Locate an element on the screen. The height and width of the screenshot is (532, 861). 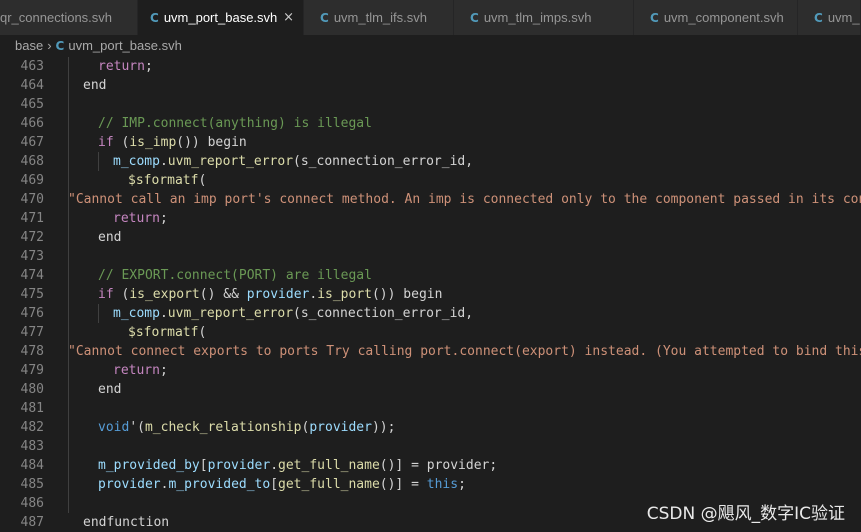
breadcrumb: base › Cuvm_port_base.svh is located at coordinates (430, 46).